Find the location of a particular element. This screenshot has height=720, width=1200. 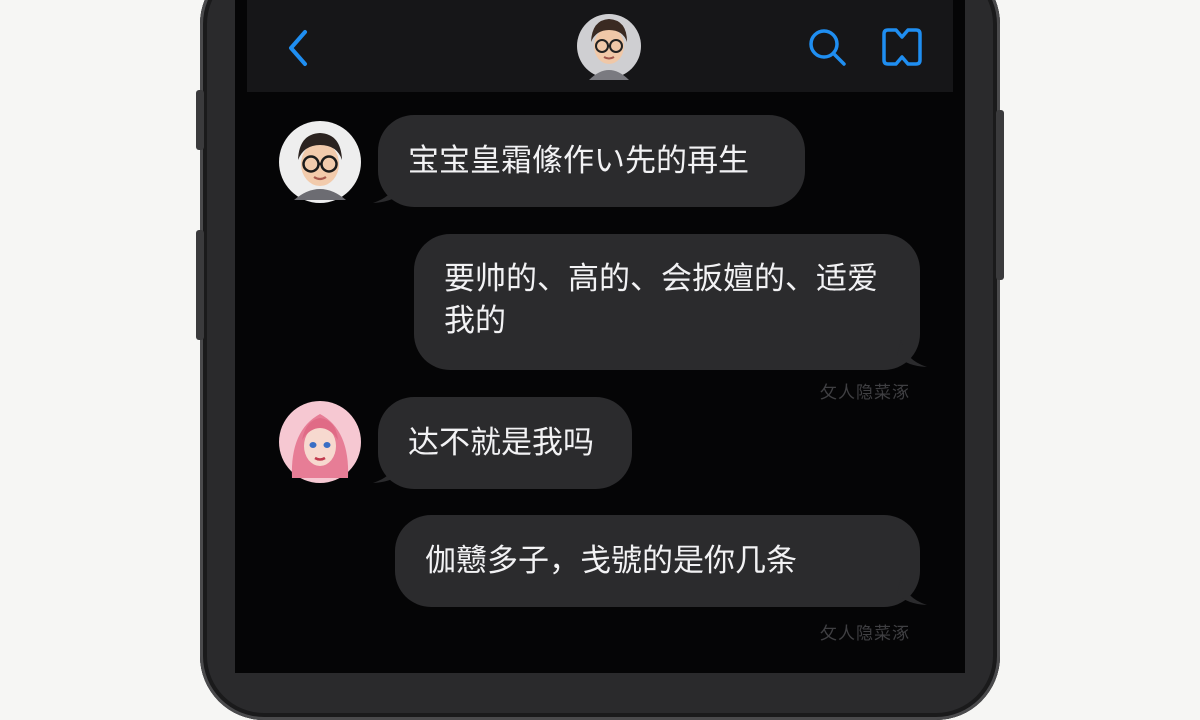

message-bubble-sent: 要帅的、高的、会扳嬗的、适爱我的 is located at coordinates (667, 302).